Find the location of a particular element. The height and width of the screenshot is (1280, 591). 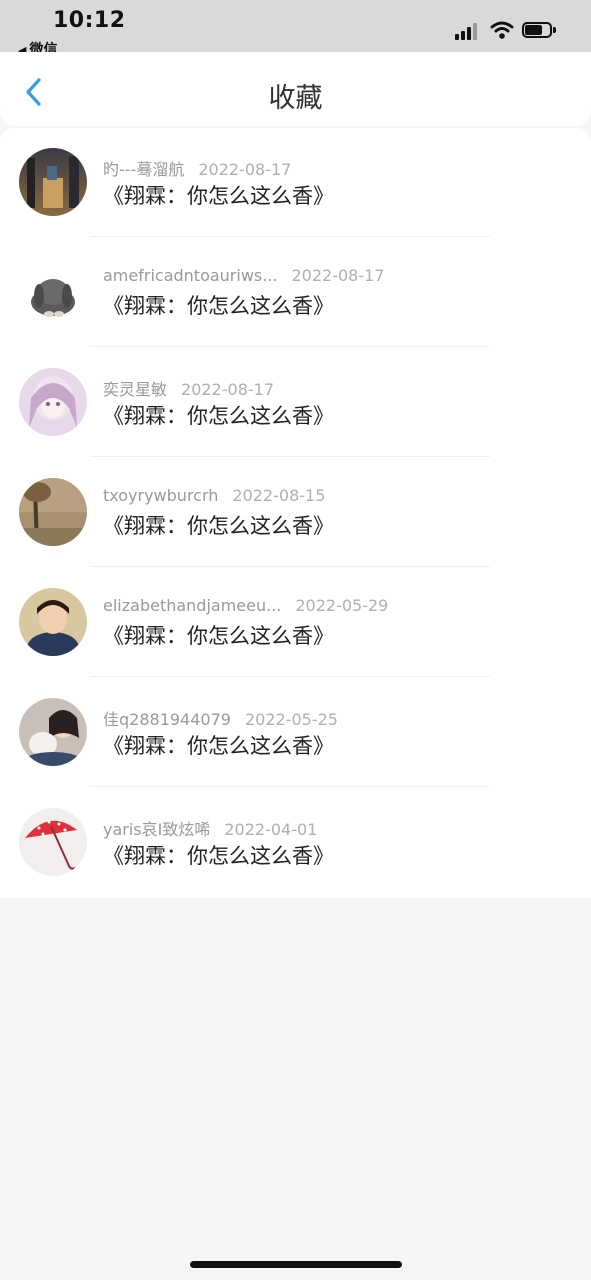

item-author: 旳---蓦溜航 is located at coordinates (144, 169).